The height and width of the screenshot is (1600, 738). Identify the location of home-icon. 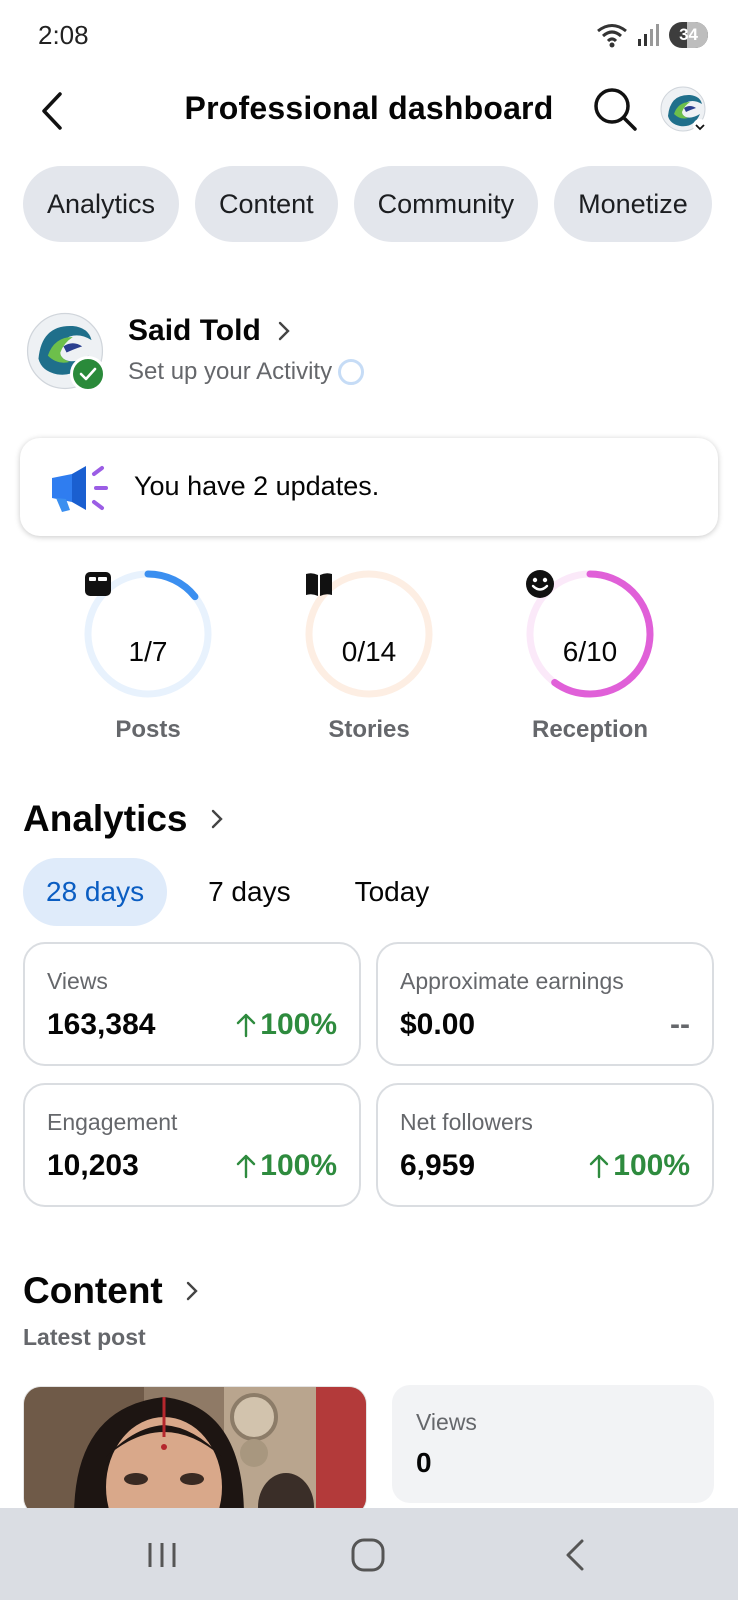
(368, 1555).